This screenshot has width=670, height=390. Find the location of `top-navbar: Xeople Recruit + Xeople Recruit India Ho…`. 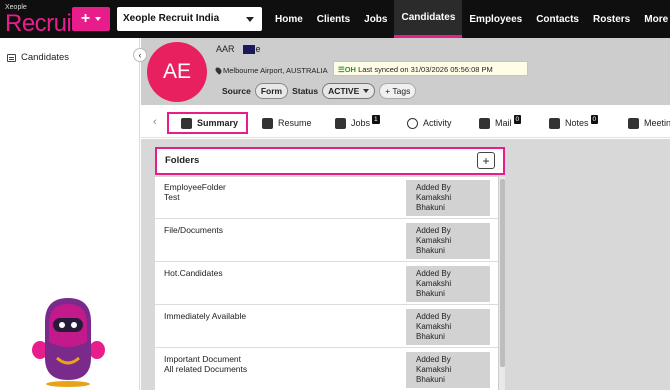

top-navbar: Xeople Recruit + Xeople Recruit India Ho… is located at coordinates (335, 19).